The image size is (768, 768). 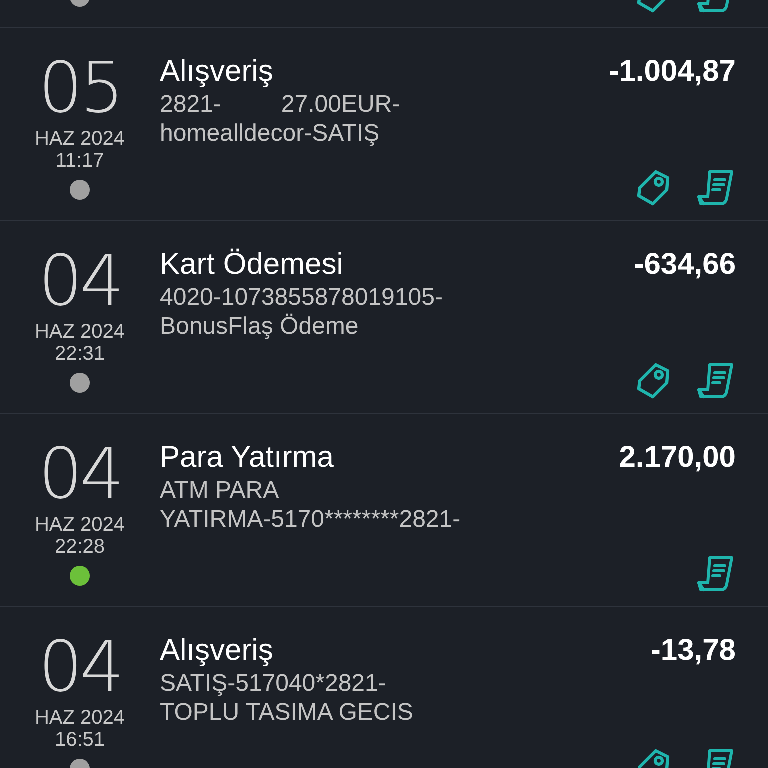 What do you see at coordinates (280, 104) in the screenshot?
I see `transaction-description: 2821- 27.00EUR-` at bounding box center [280, 104].